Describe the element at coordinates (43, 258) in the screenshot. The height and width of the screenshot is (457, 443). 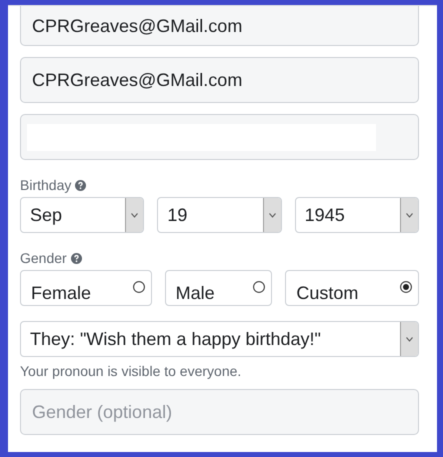
I see `gender-label: Gender` at that location.